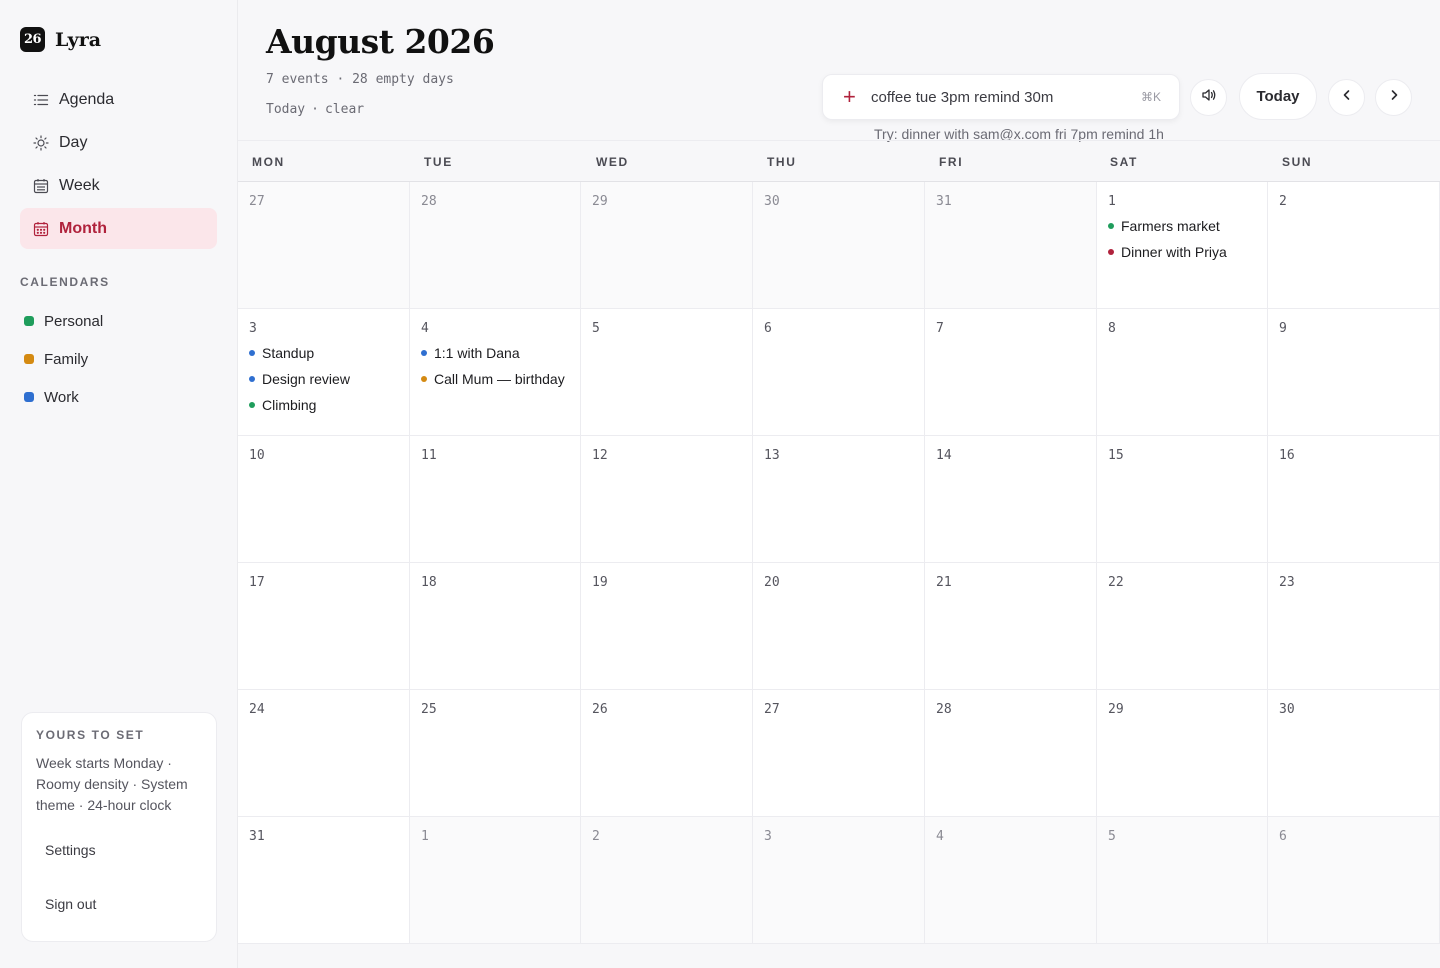 This screenshot has height=968, width=1440. Describe the element at coordinates (667, 499) in the screenshot. I see `day-cell: 12` at that location.